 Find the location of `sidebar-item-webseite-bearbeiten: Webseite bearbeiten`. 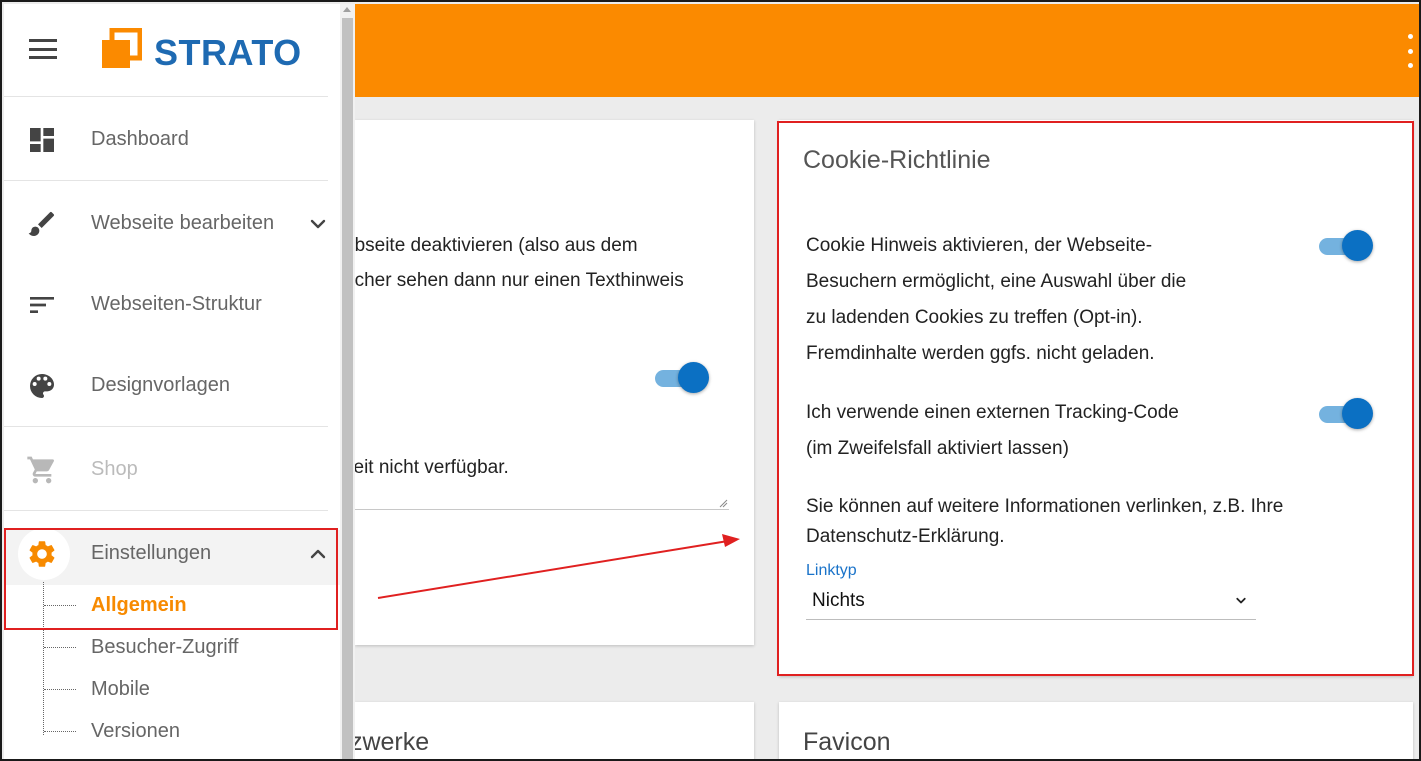

sidebar-item-webseite-bearbeiten: Webseite bearbeiten is located at coordinates (169, 224).